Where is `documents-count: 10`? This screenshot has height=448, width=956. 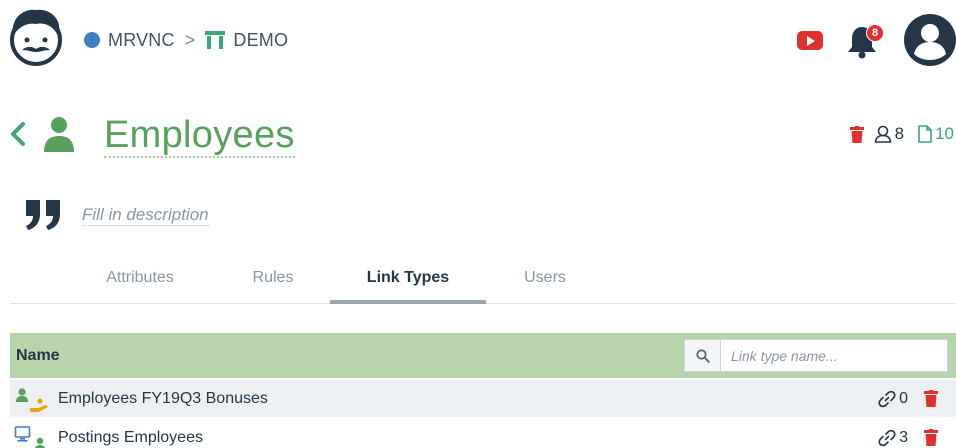 documents-count: 10 is located at coordinates (944, 133).